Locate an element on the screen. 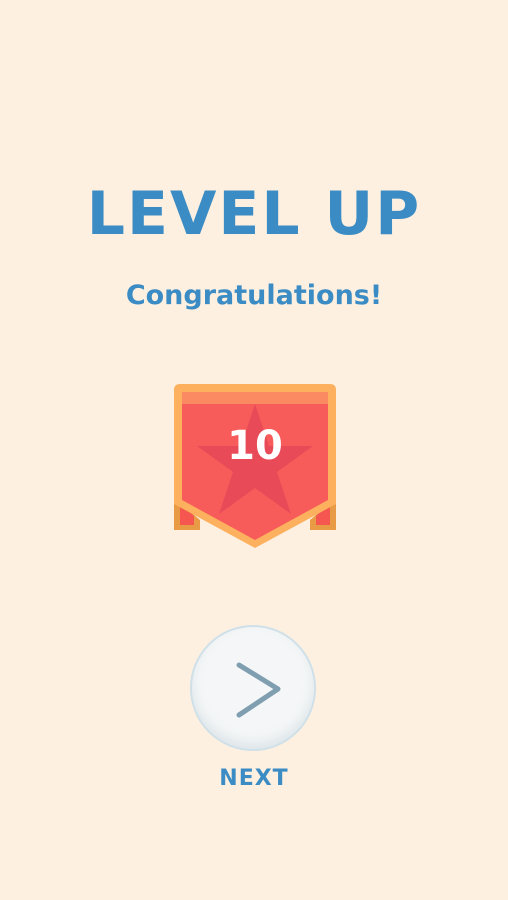 Image resolution: width=508 pixels, height=900 pixels. chevron-right-icon is located at coordinates (258, 690).